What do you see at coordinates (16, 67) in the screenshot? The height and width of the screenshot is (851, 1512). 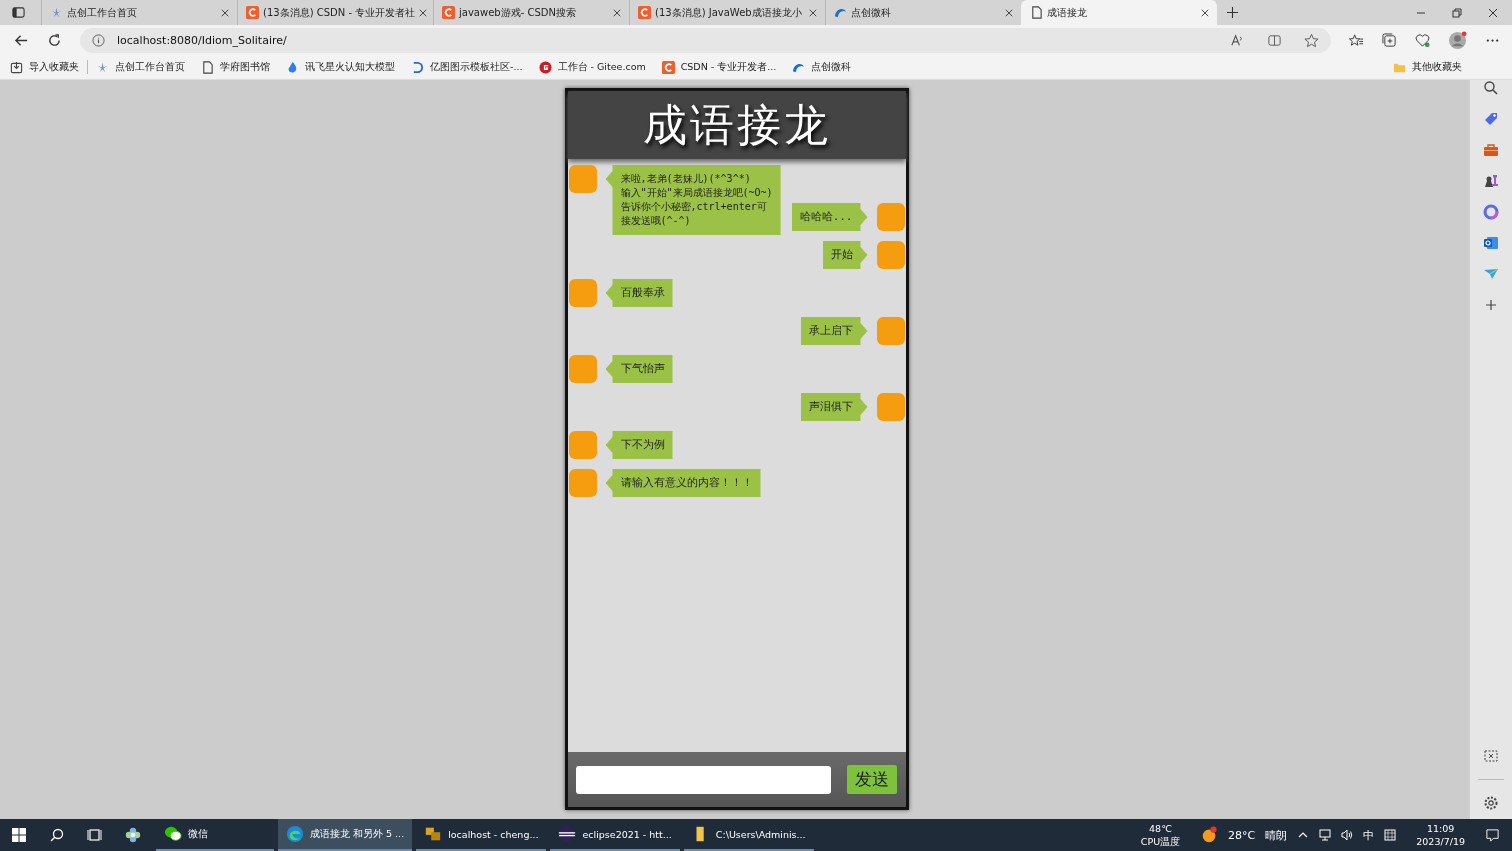 I see `import-icon` at bounding box center [16, 67].